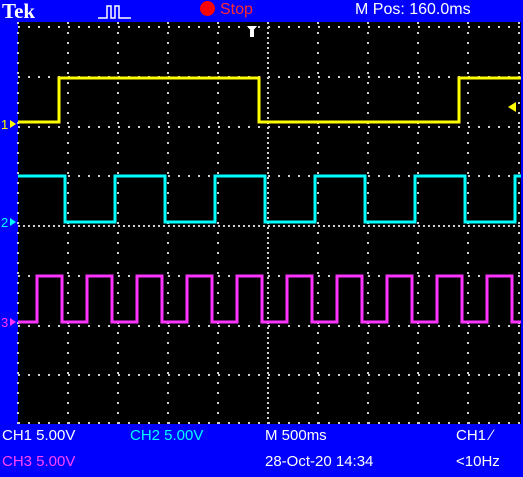 Image resolution: width=523 pixels, height=477 pixels. What do you see at coordinates (4, 124) in the screenshot?
I see `channel-marker-label: 1` at bounding box center [4, 124].